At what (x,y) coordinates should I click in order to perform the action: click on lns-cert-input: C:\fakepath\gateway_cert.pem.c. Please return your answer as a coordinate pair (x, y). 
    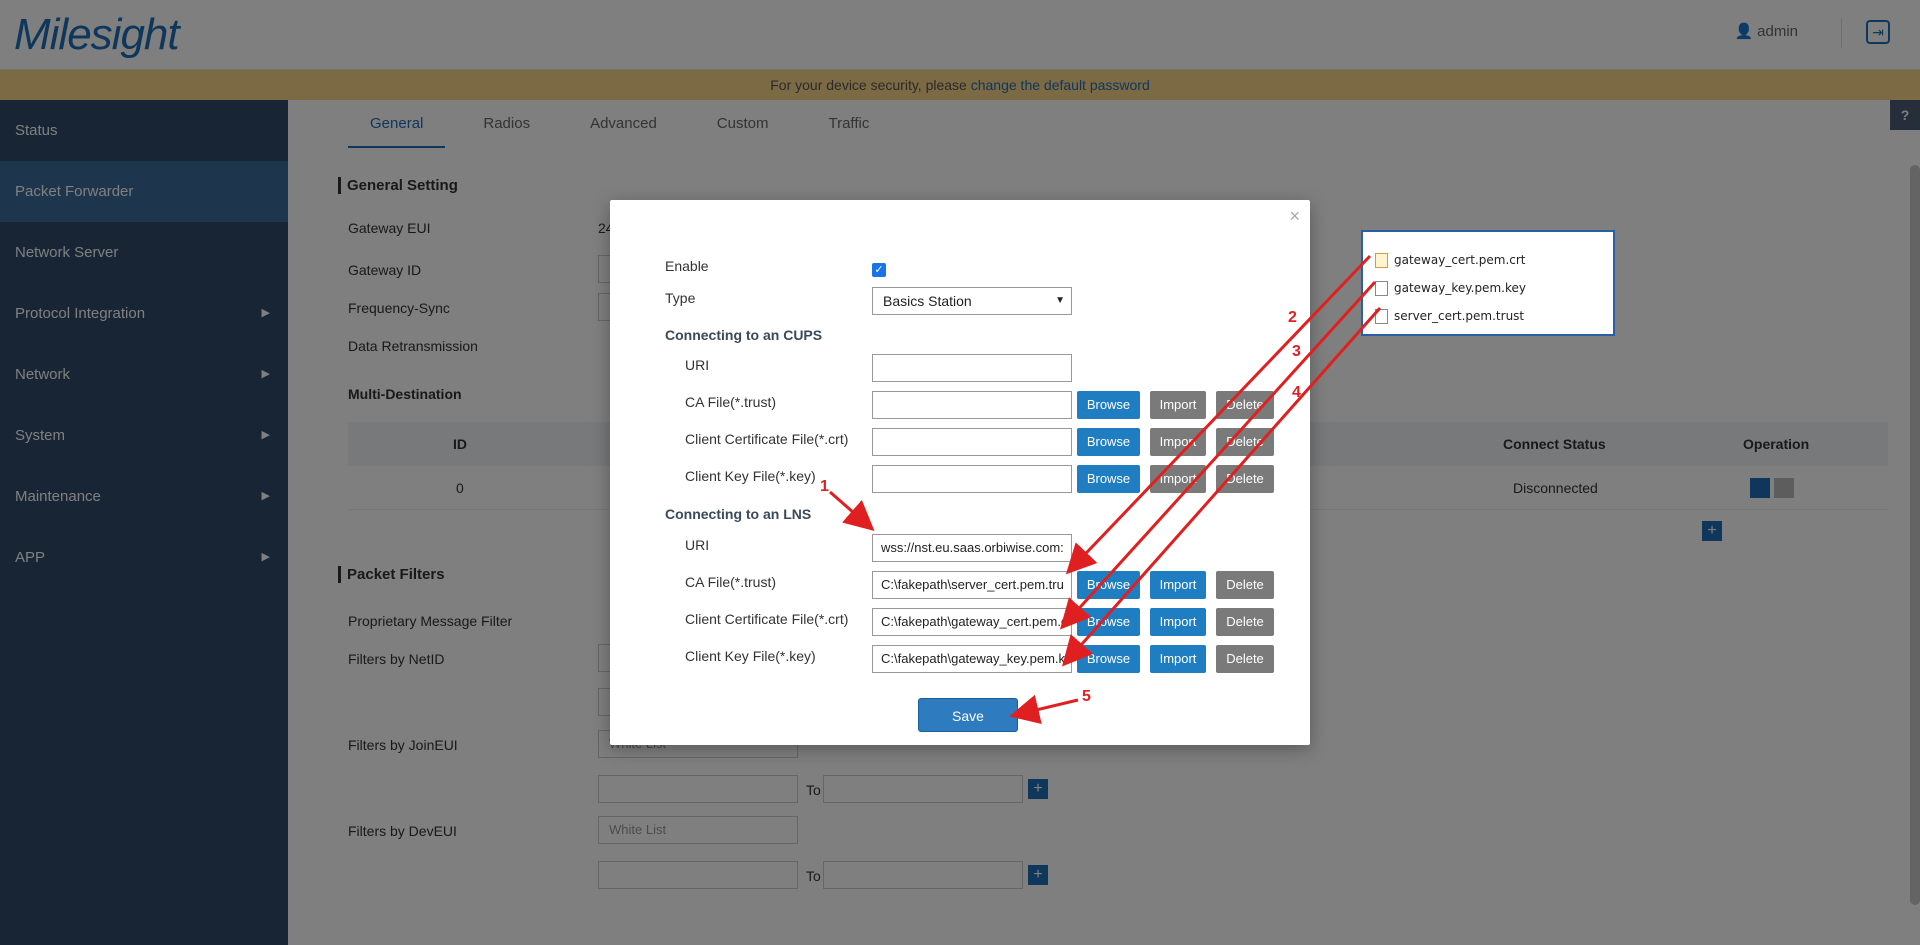
    Looking at the image, I should click on (972, 622).